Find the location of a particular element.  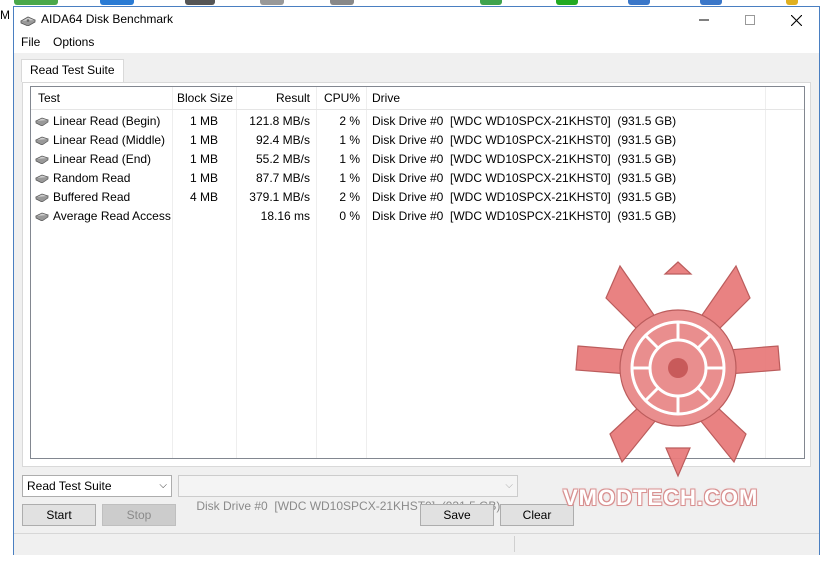

column-header-result: Result is located at coordinates (275, 98).